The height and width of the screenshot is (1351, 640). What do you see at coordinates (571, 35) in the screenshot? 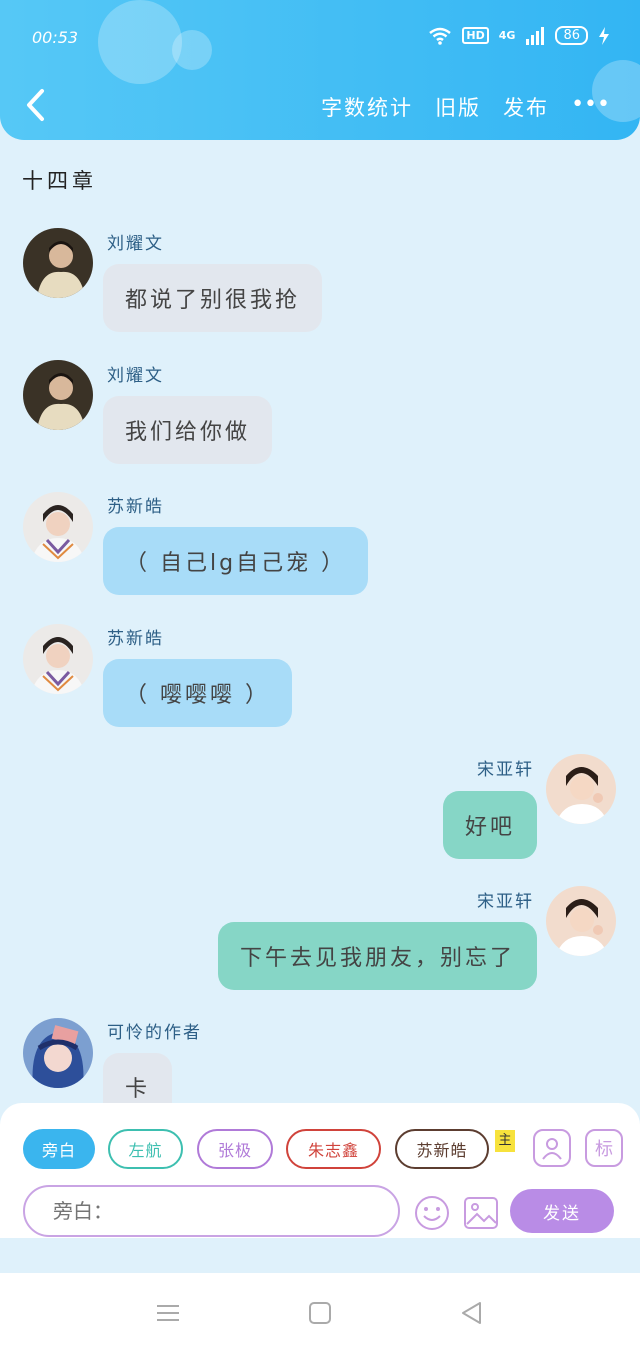
I see `battery-level: 86` at bounding box center [571, 35].